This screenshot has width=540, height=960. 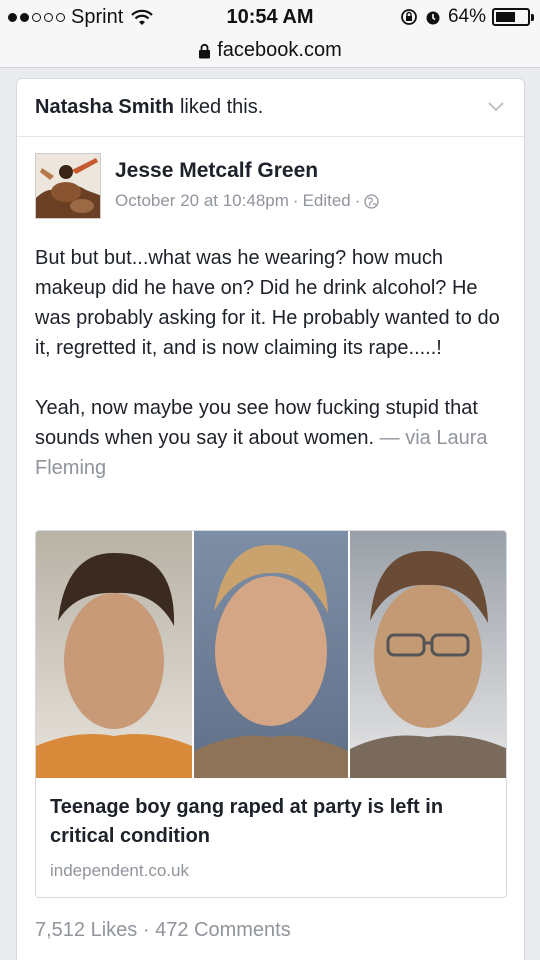 What do you see at coordinates (279, 50) in the screenshot?
I see `url-text: facebook.com` at bounding box center [279, 50].